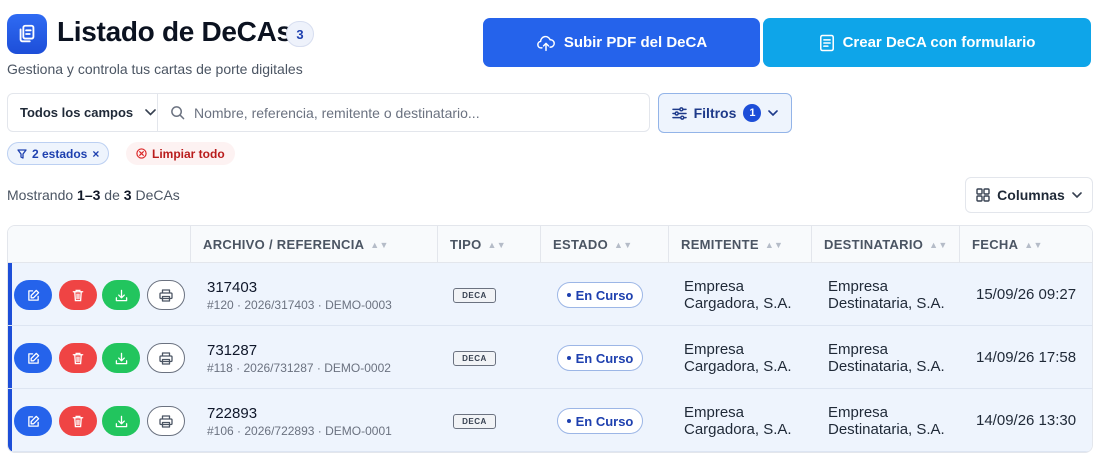 This screenshot has width=1100, height=467. What do you see at coordinates (77, 112) in the screenshot?
I see `search-field-select-value: Todos los campos` at bounding box center [77, 112].